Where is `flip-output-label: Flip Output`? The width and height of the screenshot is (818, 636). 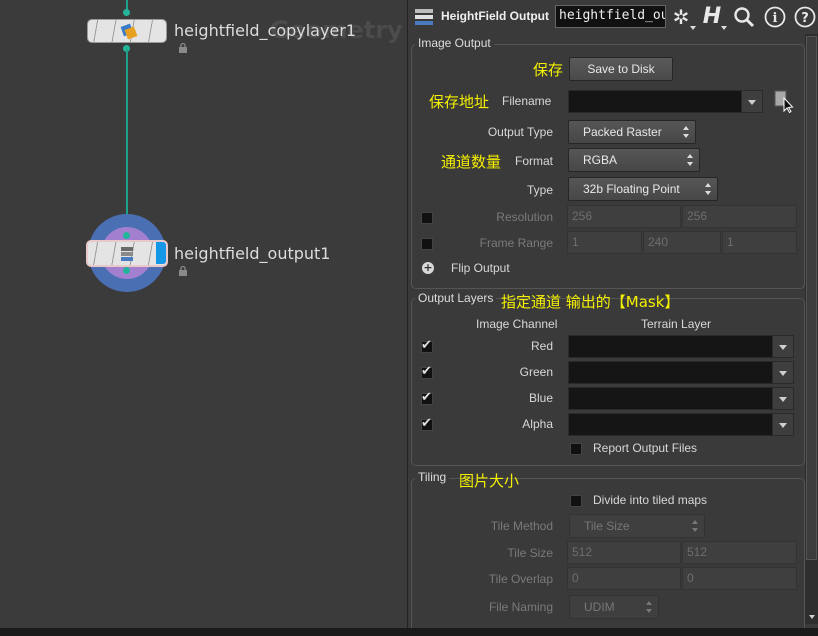
flip-output-label: Flip Output is located at coordinates (480, 268).